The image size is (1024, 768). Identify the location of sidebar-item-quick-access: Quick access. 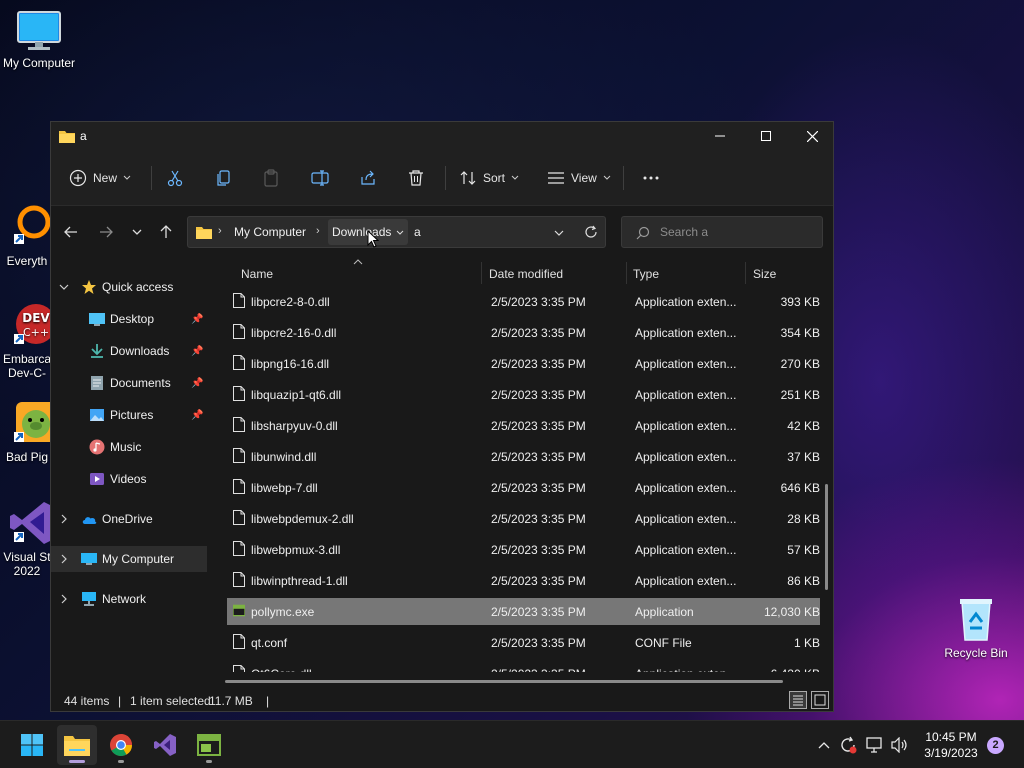
(129, 287).